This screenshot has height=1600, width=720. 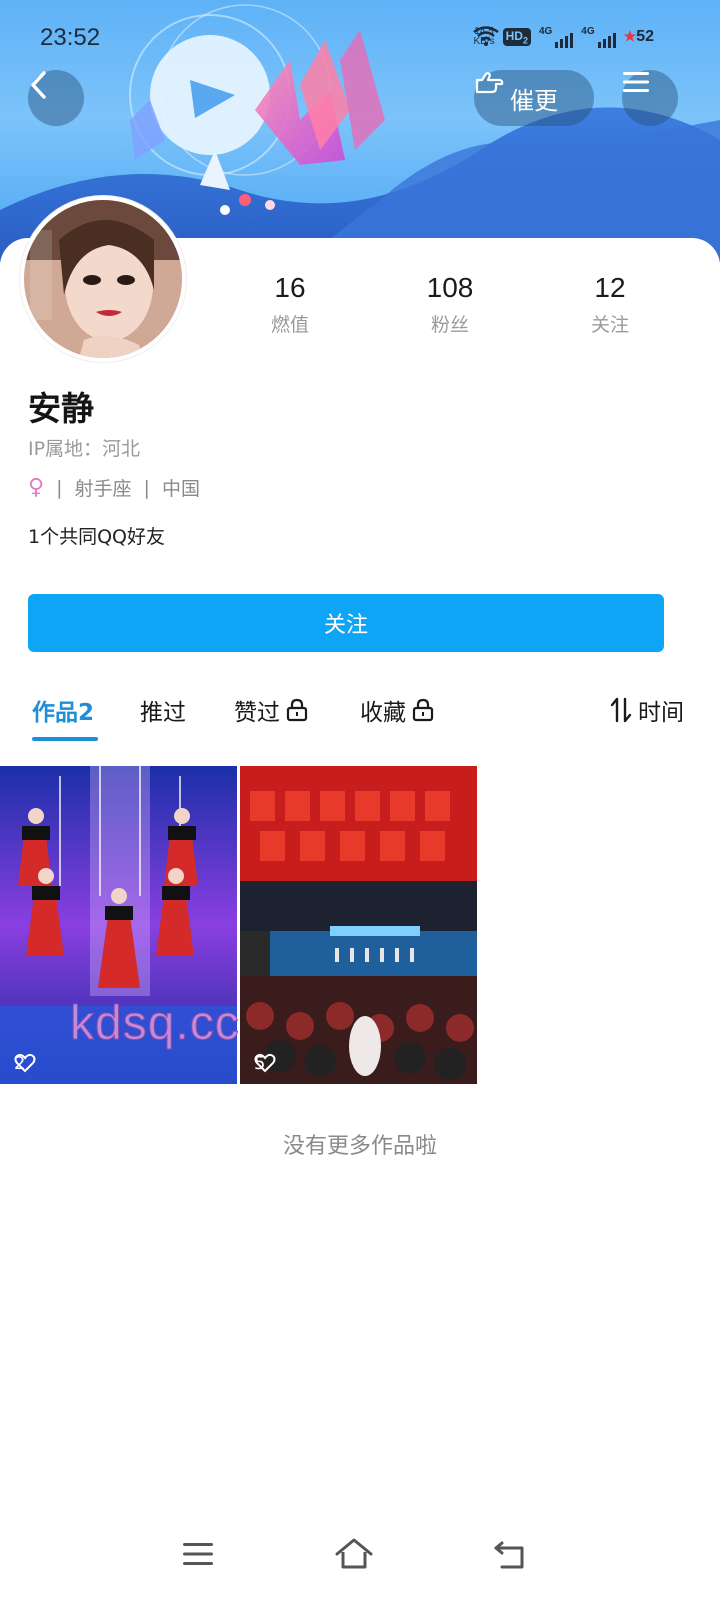 I want to click on profile-stats: 16 燃值 108 粉丝 12 关注, so click(x=450, y=304).